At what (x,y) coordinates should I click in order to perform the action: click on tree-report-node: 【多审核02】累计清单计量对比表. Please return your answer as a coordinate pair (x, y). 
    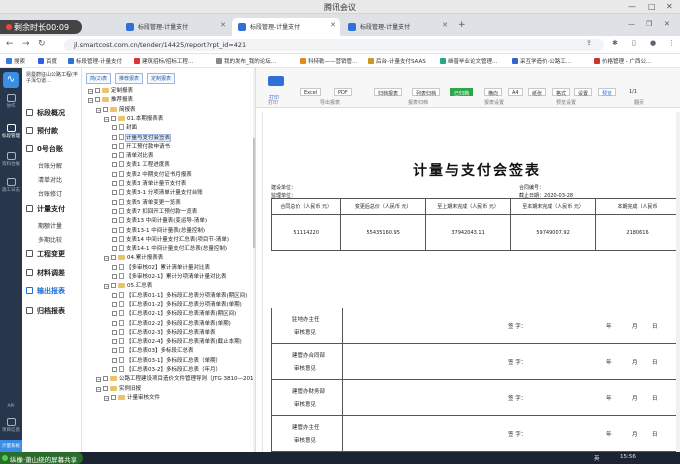
    Looking at the image, I should click on (161, 267).